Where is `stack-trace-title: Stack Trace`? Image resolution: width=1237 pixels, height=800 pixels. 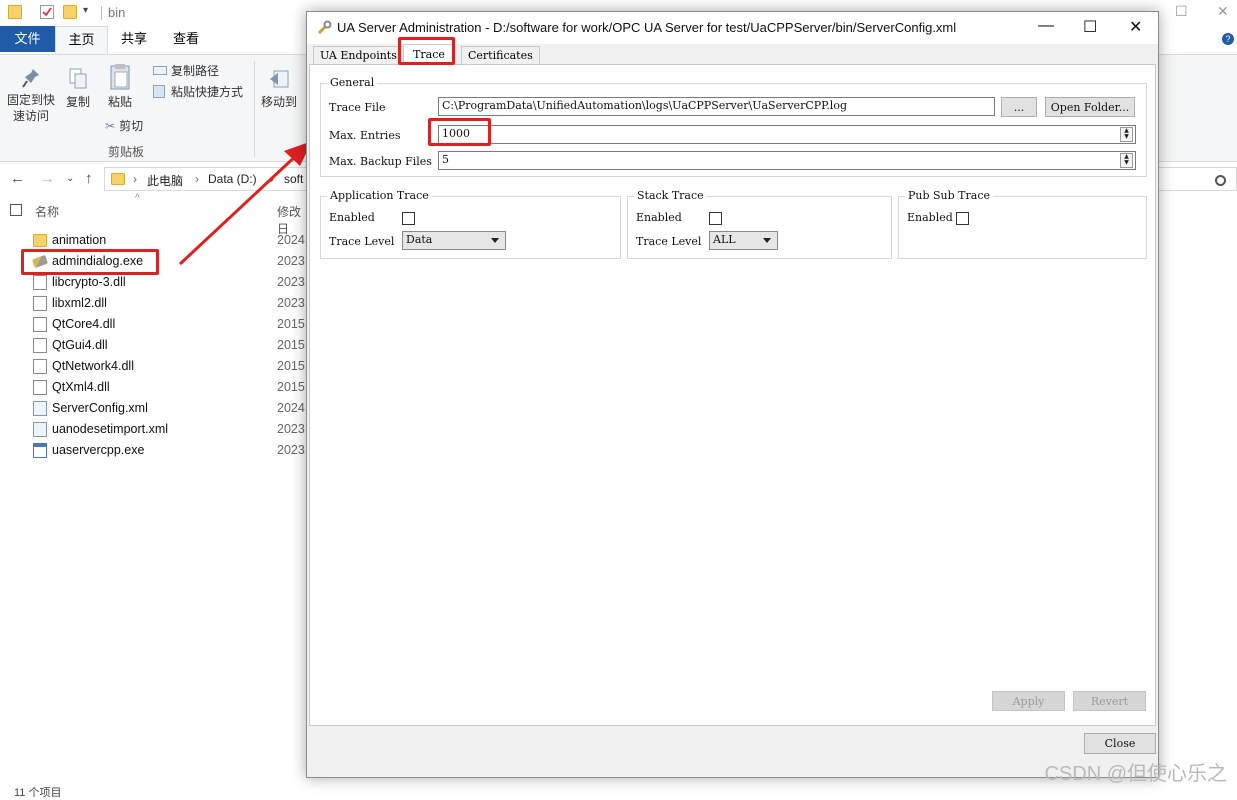 stack-trace-title: Stack Trace is located at coordinates (670, 195).